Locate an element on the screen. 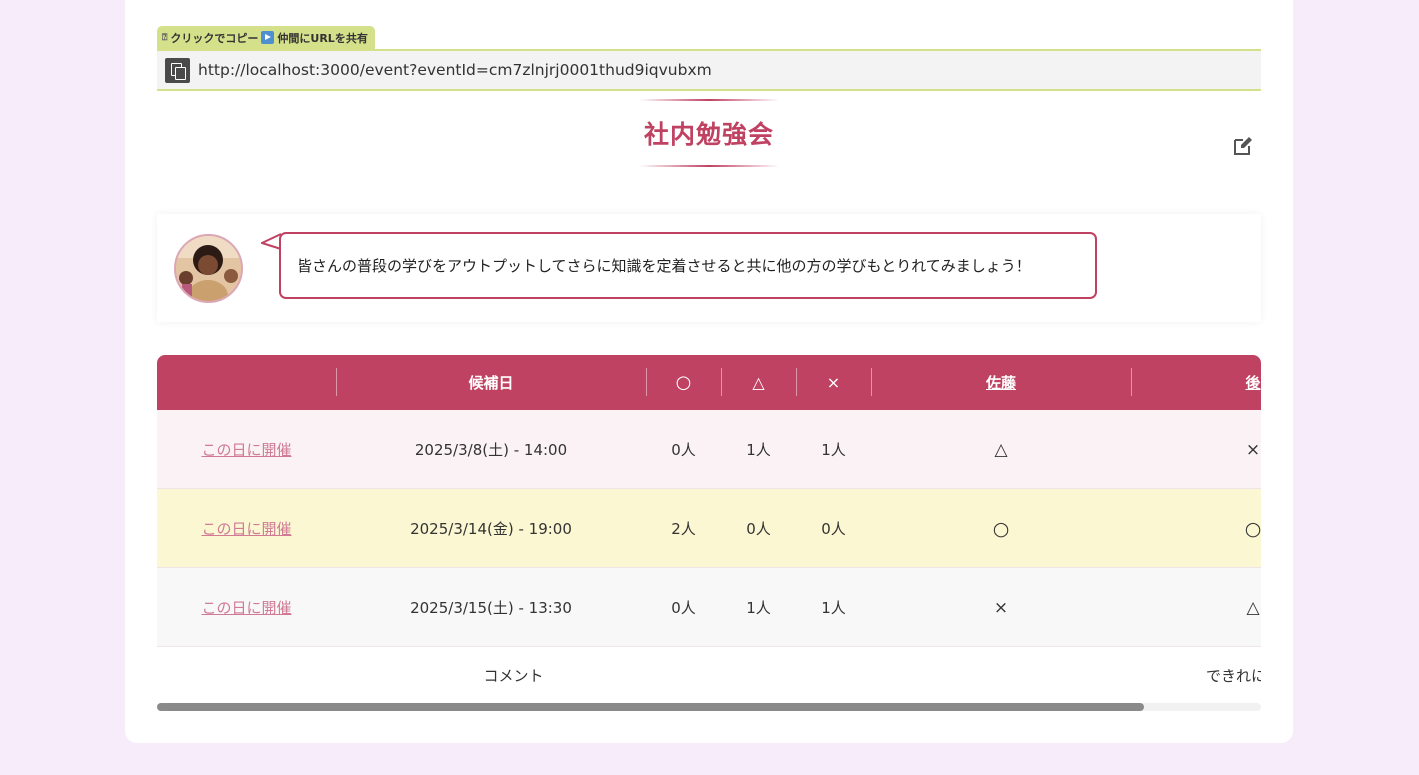 The image size is (1419, 775). maybe-count: 0人 is located at coordinates (758, 529).